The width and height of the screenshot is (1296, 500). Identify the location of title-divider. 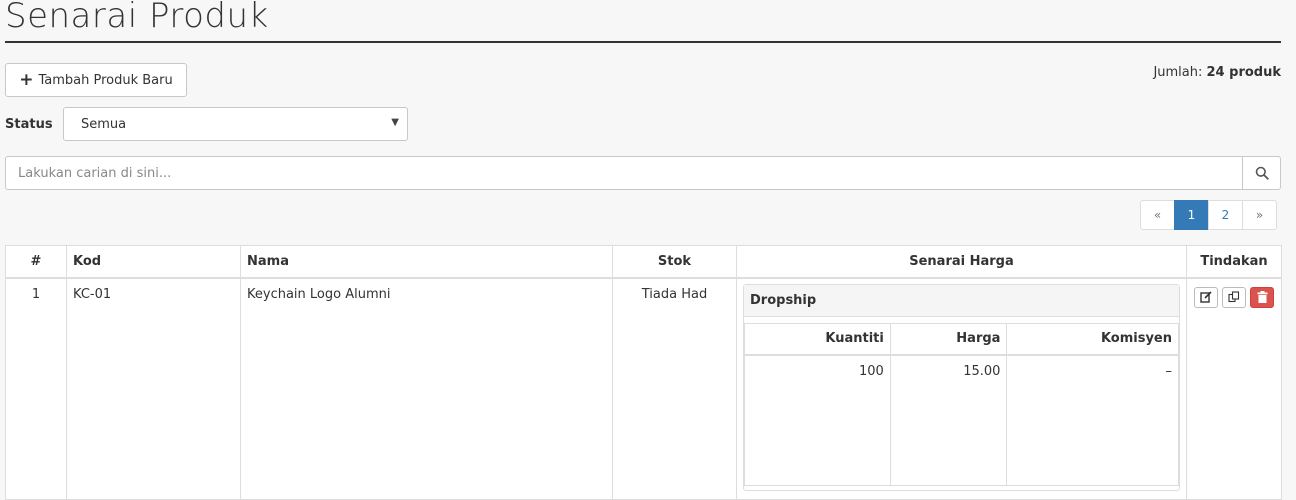
(643, 42).